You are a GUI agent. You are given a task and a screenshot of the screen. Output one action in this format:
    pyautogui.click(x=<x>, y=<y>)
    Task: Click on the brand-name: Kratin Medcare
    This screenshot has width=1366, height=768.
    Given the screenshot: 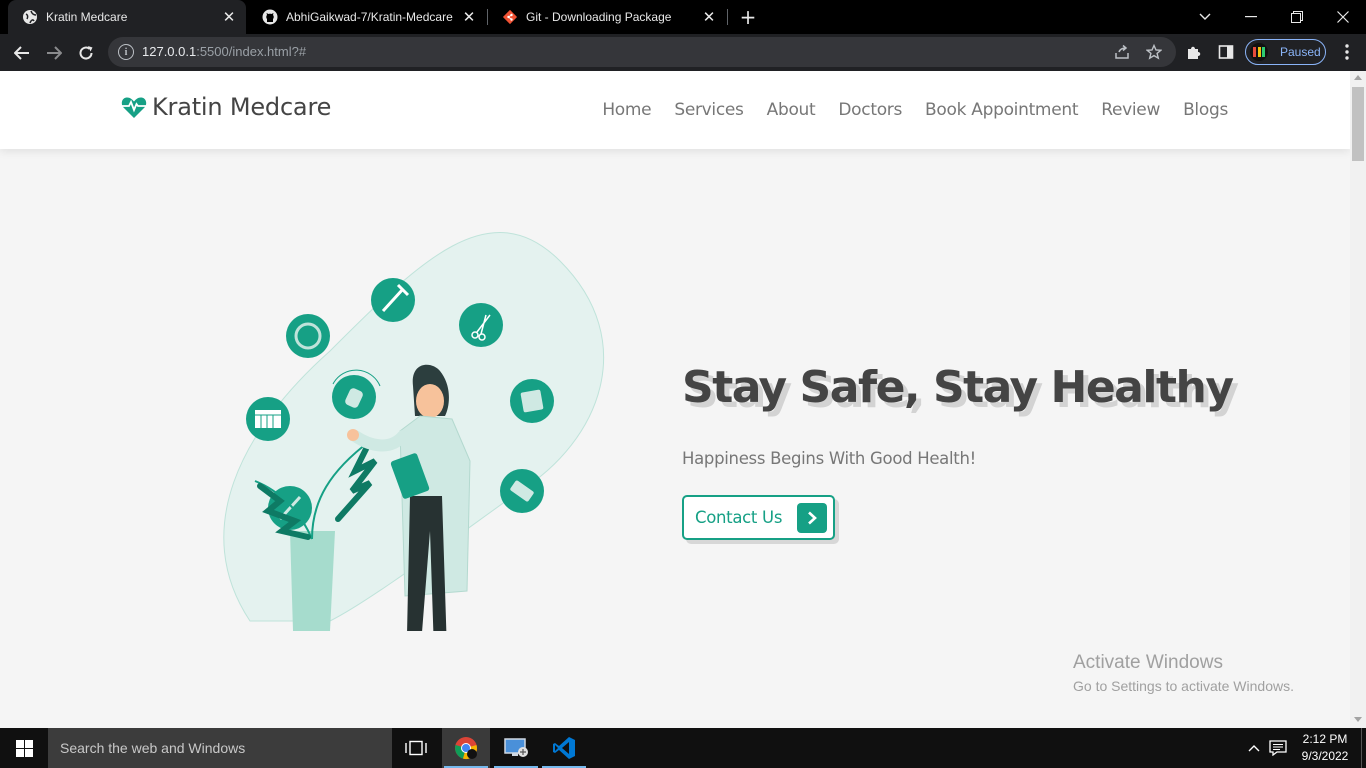 What is the action you would take?
    pyautogui.click(x=242, y=107)
    